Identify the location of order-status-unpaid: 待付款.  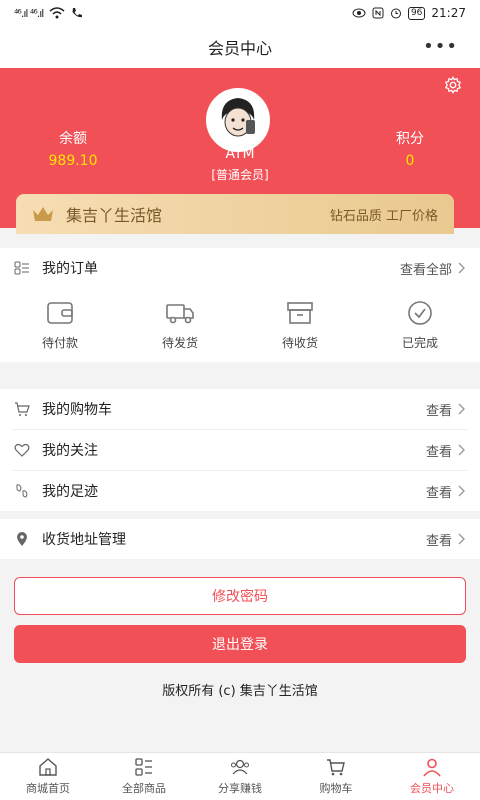
(60, 325).